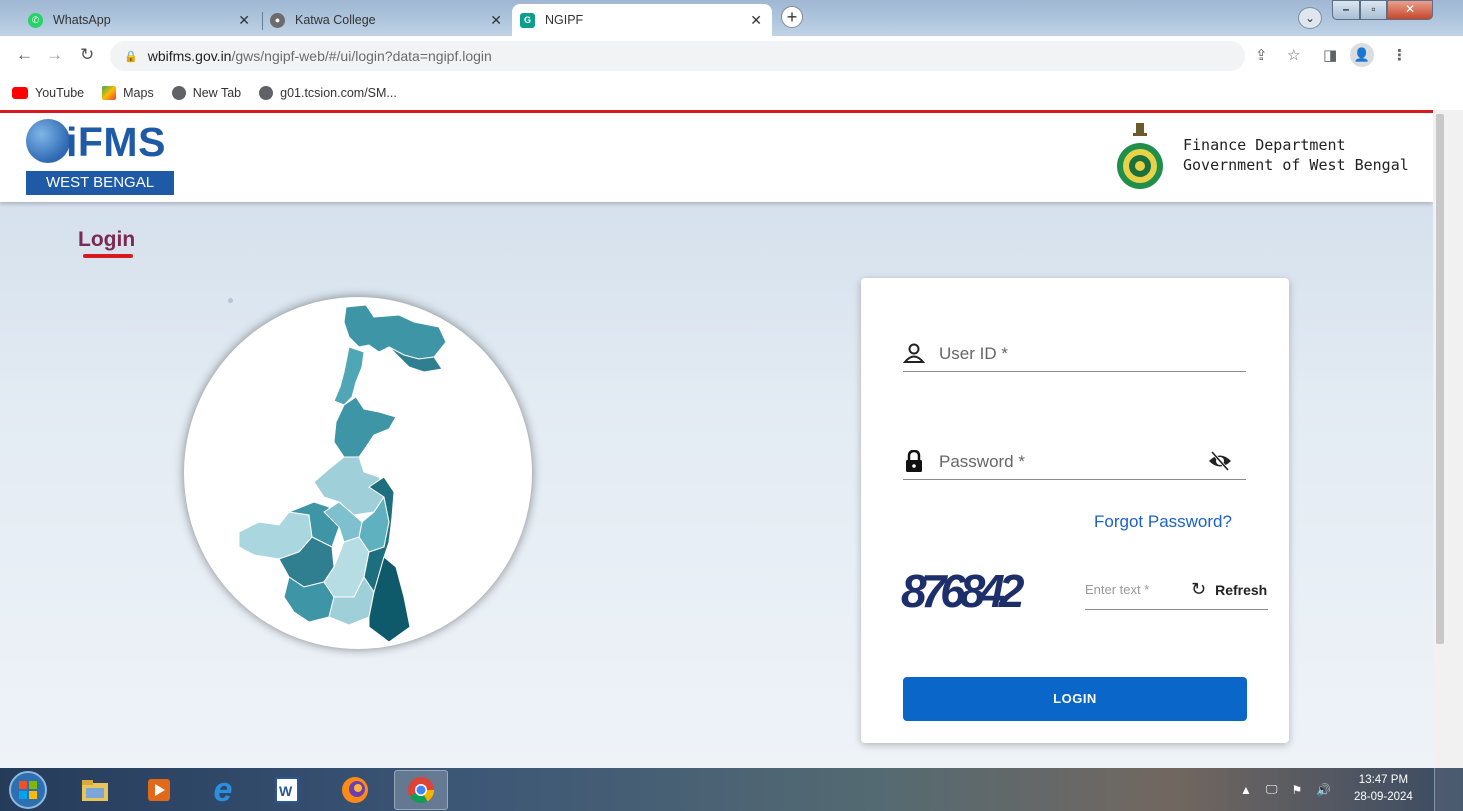 The image size is (1463, 811). I want to click on tab-ngipf: G NGIPF ✕, so click(642, 20).